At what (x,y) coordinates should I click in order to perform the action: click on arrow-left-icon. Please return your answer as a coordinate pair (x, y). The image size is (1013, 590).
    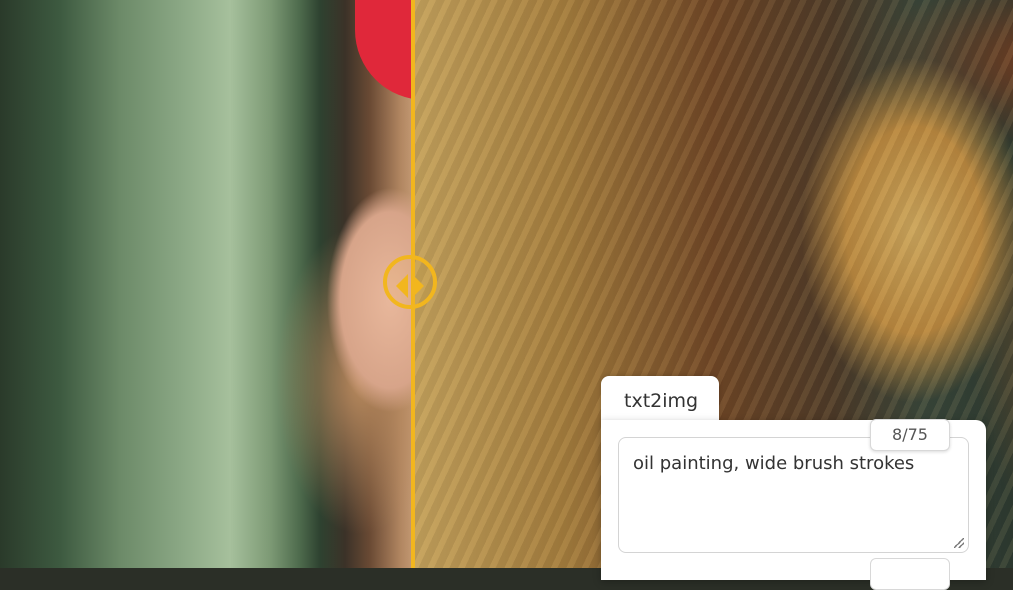
    Looking at the image, I should click on (402, 286).